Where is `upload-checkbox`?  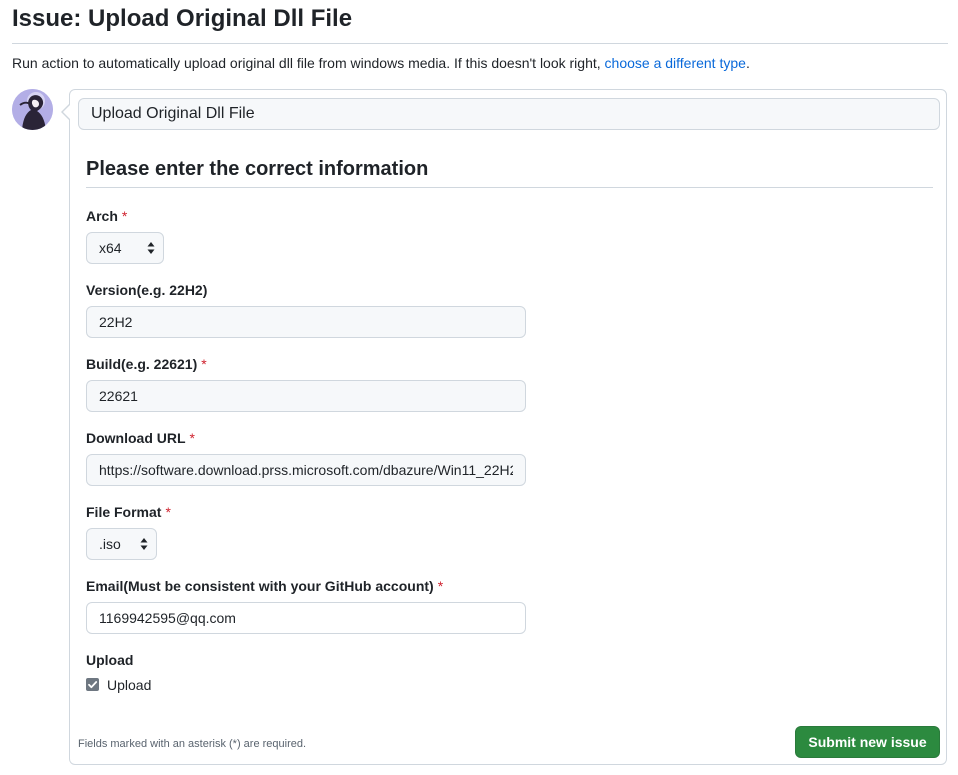 upload-checkbox is located at coordinates (92, 684).